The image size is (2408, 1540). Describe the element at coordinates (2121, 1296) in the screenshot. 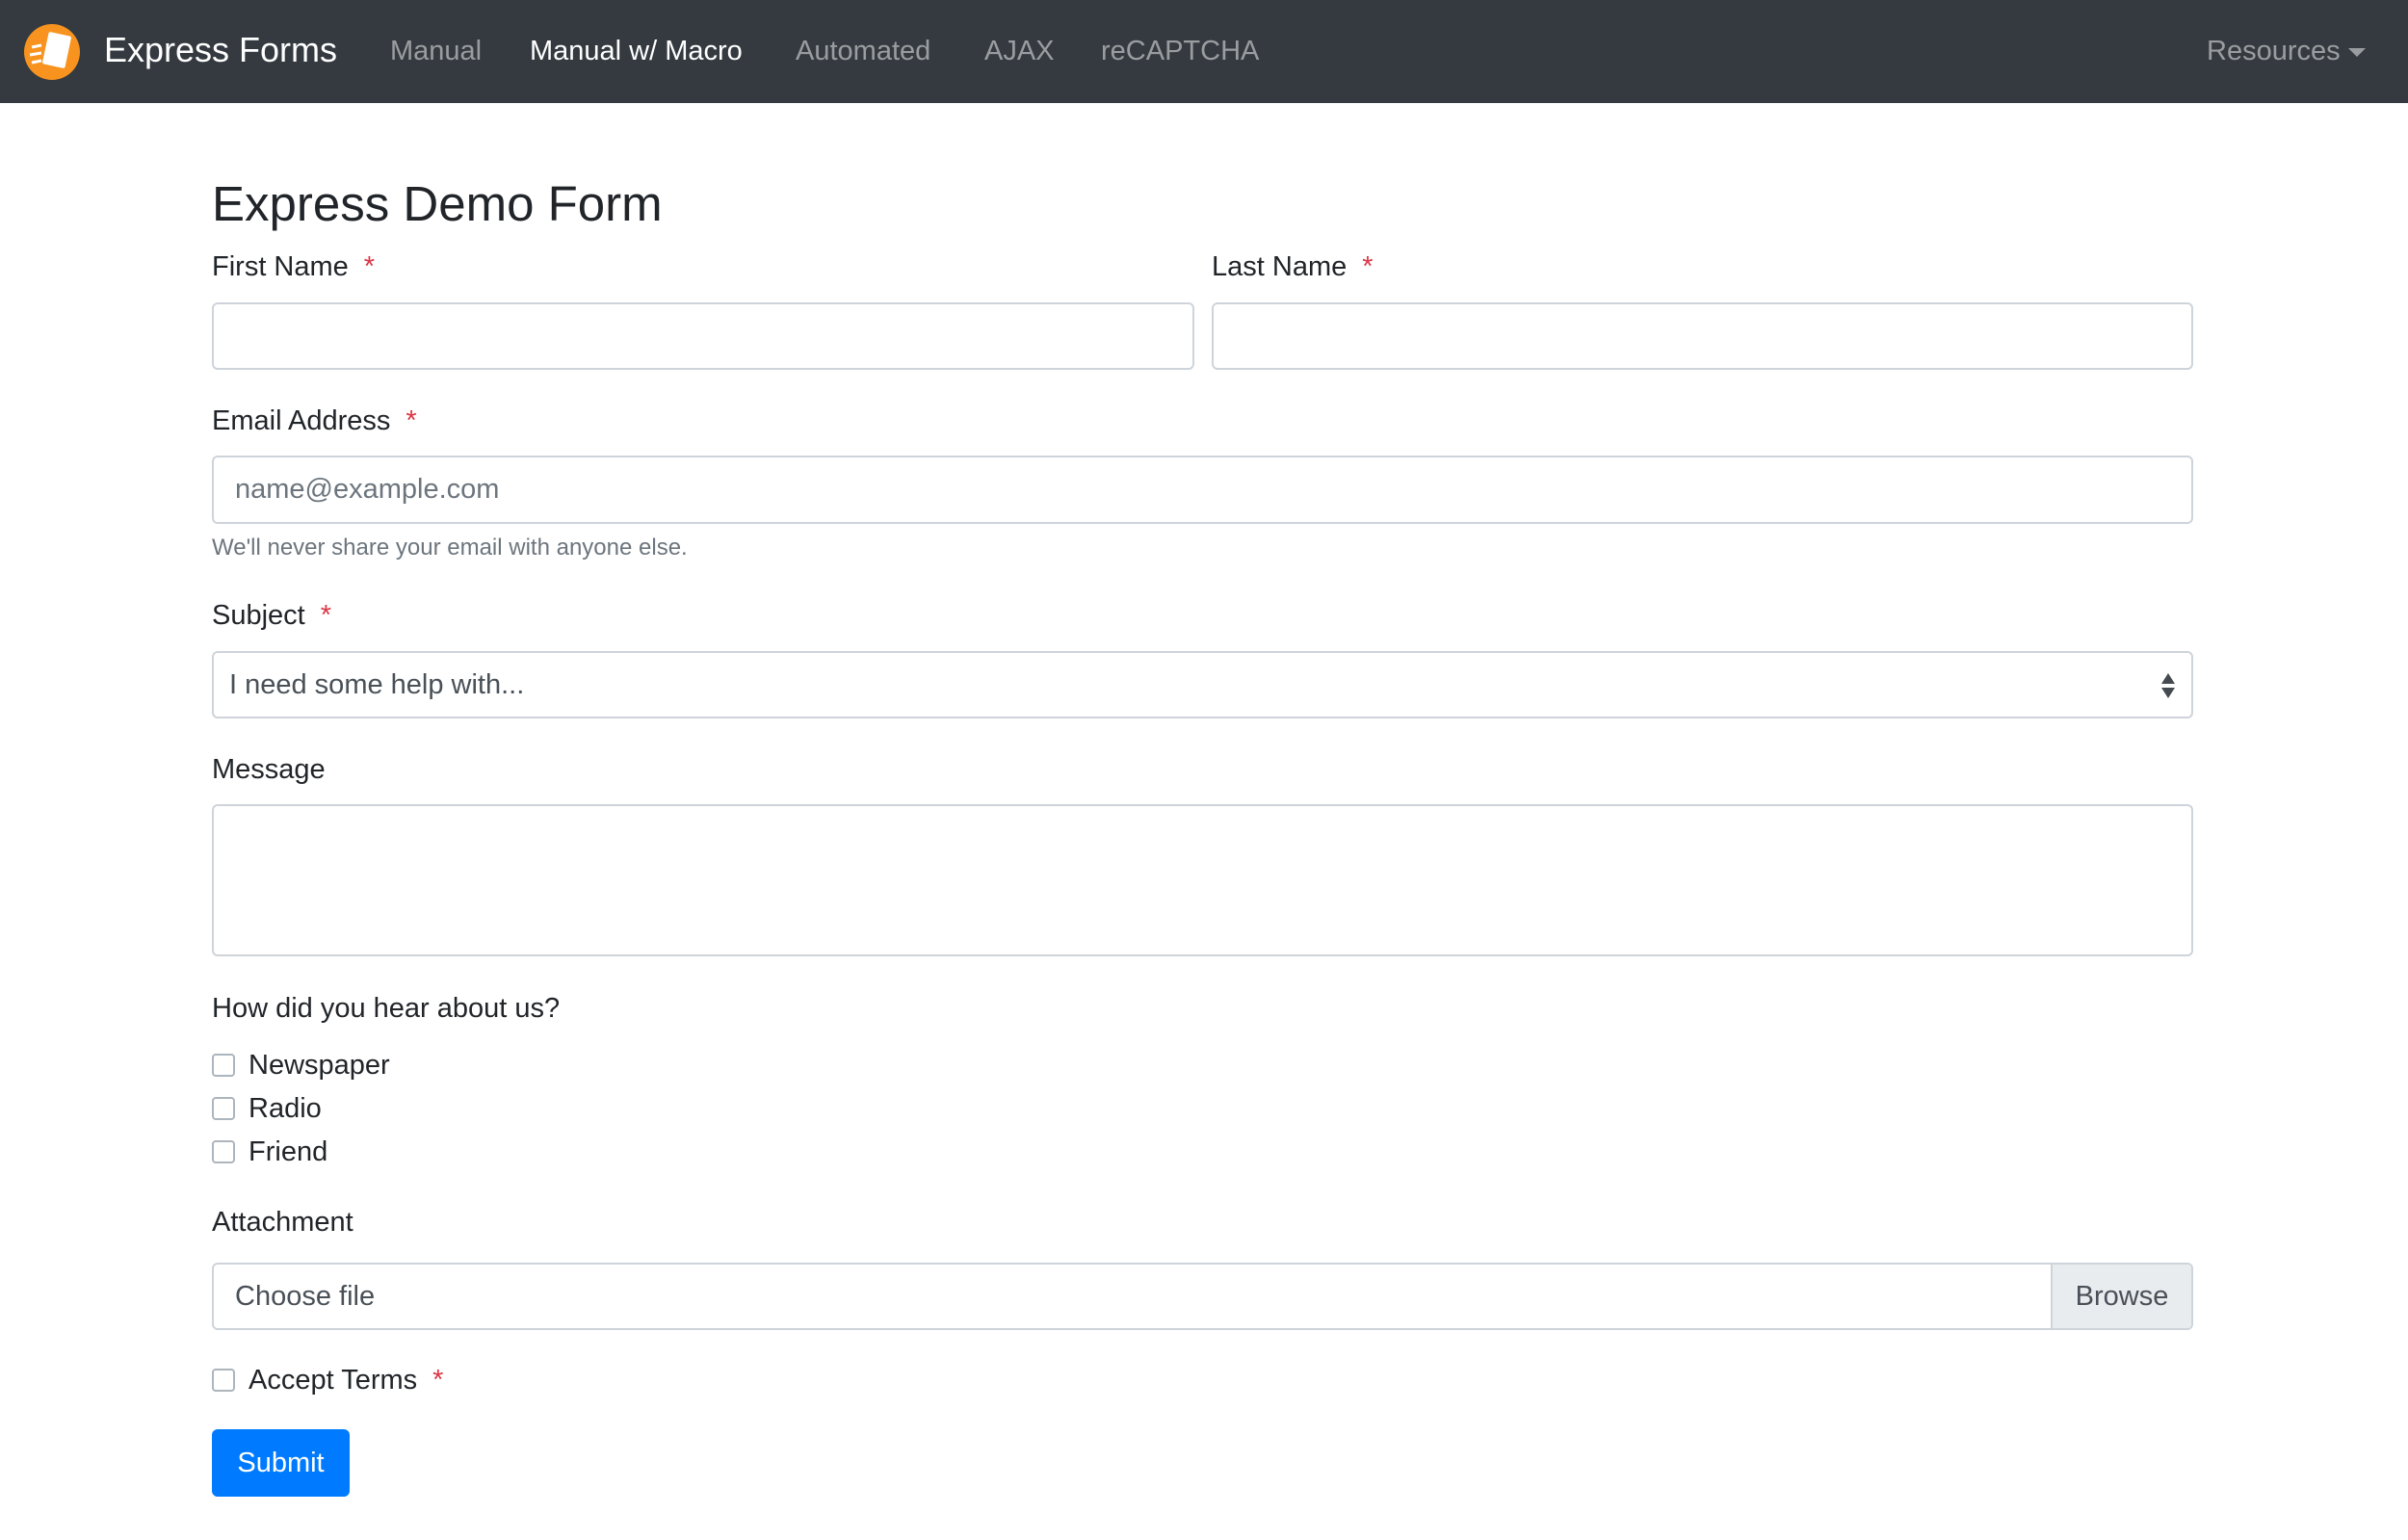

I see `browse-button: Browse` at that location.